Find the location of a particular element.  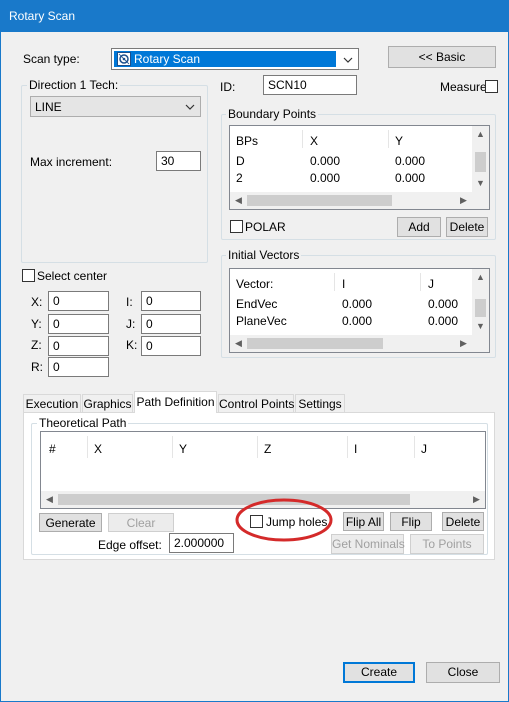

r-label: R: is located at coordinates (37, 367).